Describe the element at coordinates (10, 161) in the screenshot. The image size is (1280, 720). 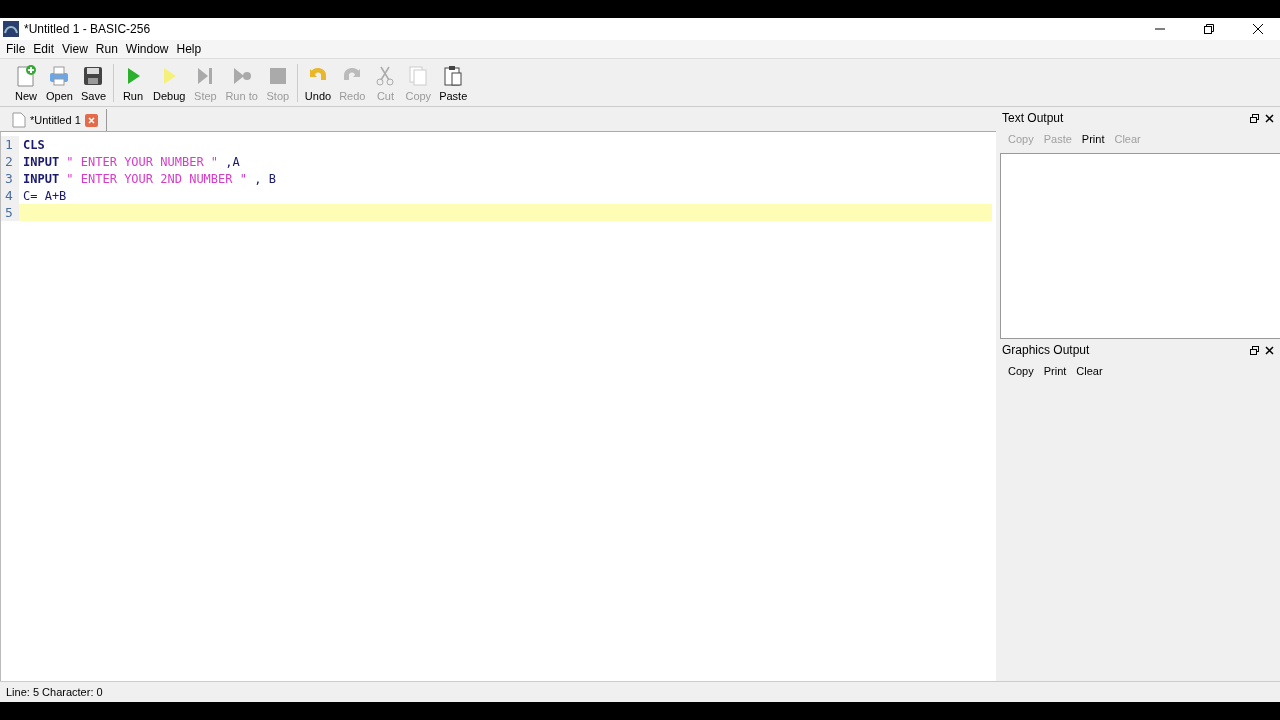
I see `line-number: 2` at that location.